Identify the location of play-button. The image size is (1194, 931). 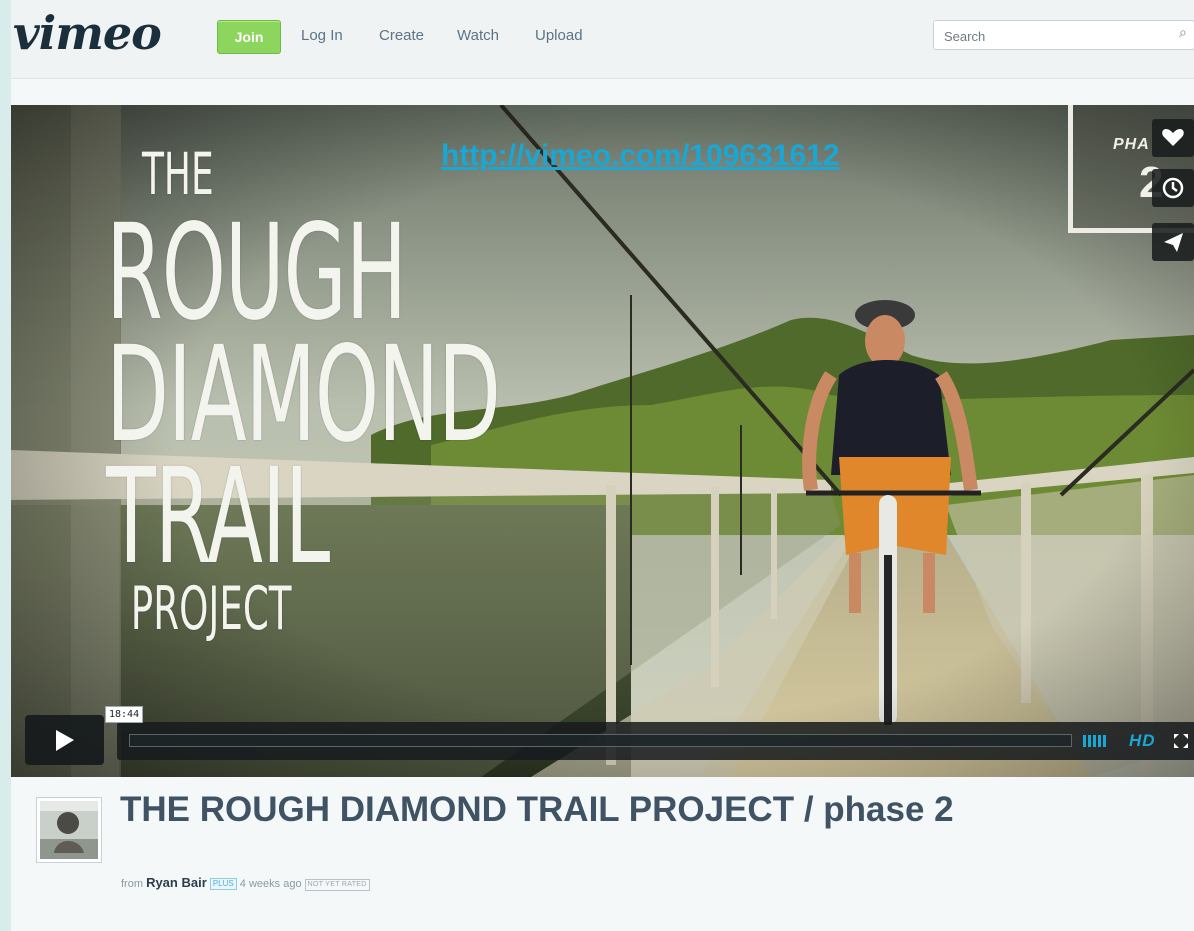
(64, 740).